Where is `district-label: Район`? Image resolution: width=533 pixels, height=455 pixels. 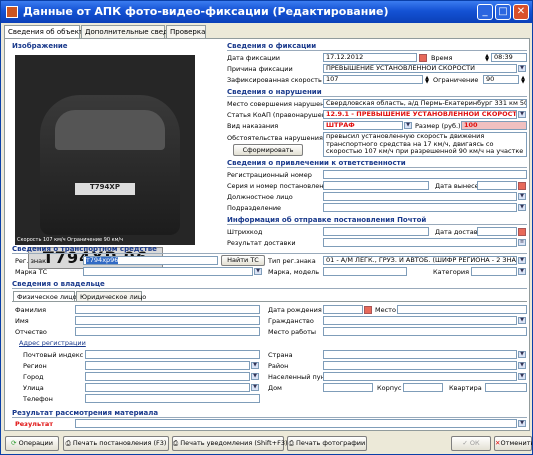
district-label: Район is located at coordinates (278, 366).